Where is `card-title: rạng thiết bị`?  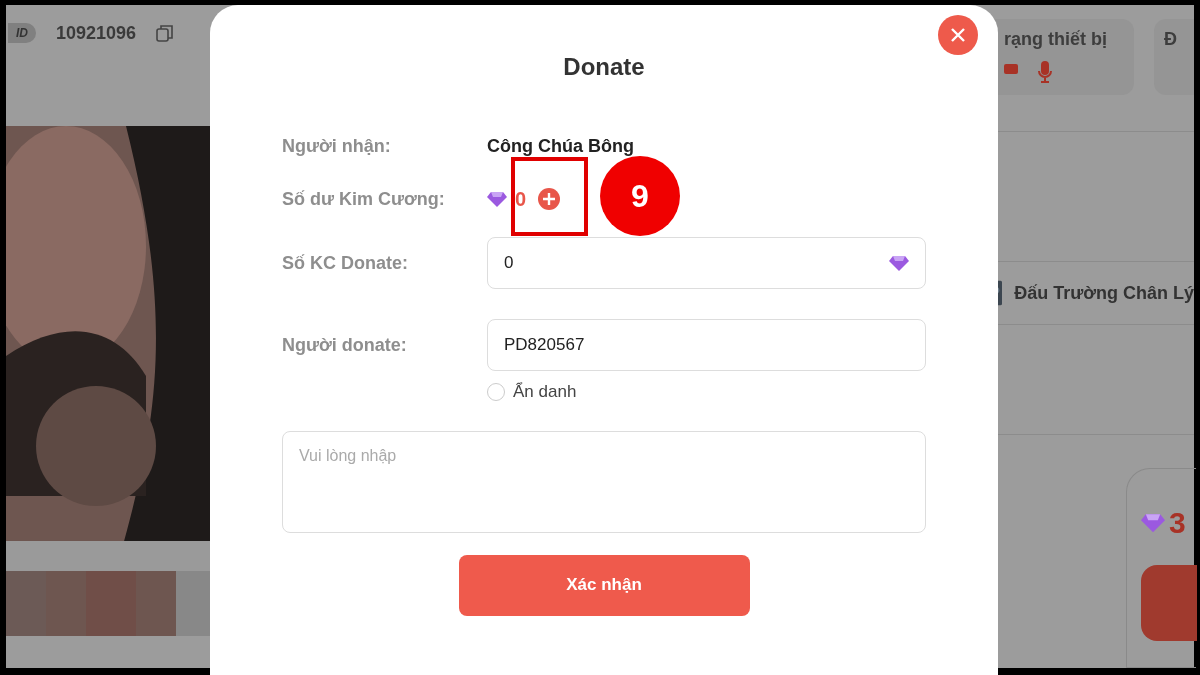
card-title: rạng thiết bị is located at coordinates (1056, 39).